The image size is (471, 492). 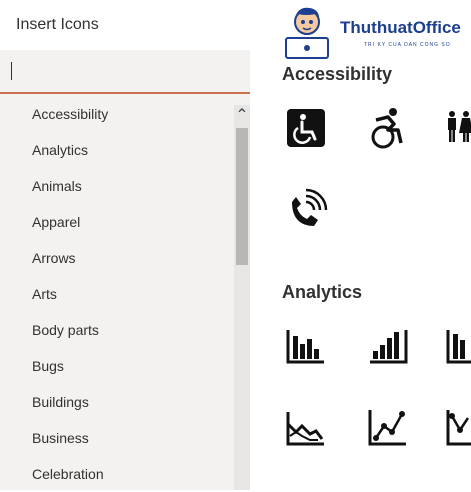 What do you see at coordinates (242, 196) in the screenshot?
I see `scroll-thumb` at bounding box center [242, 196].